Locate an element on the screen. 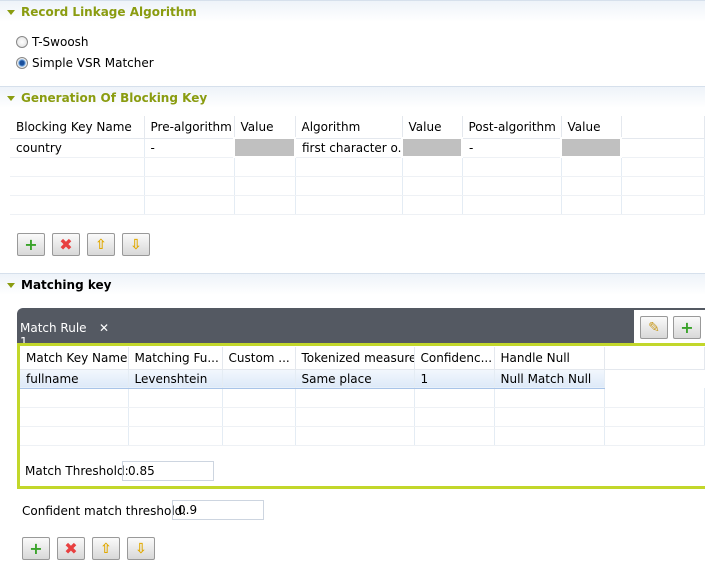 This screenshot has height=566, width=705. section-header-record-linkage: Record Linkage Algorithm is located at coordinates (352, 11).